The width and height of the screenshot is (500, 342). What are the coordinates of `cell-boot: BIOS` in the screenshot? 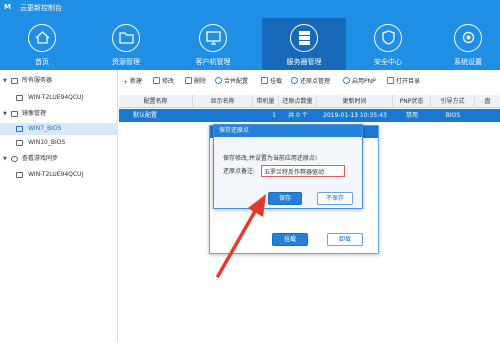 It's located at (453, 115).